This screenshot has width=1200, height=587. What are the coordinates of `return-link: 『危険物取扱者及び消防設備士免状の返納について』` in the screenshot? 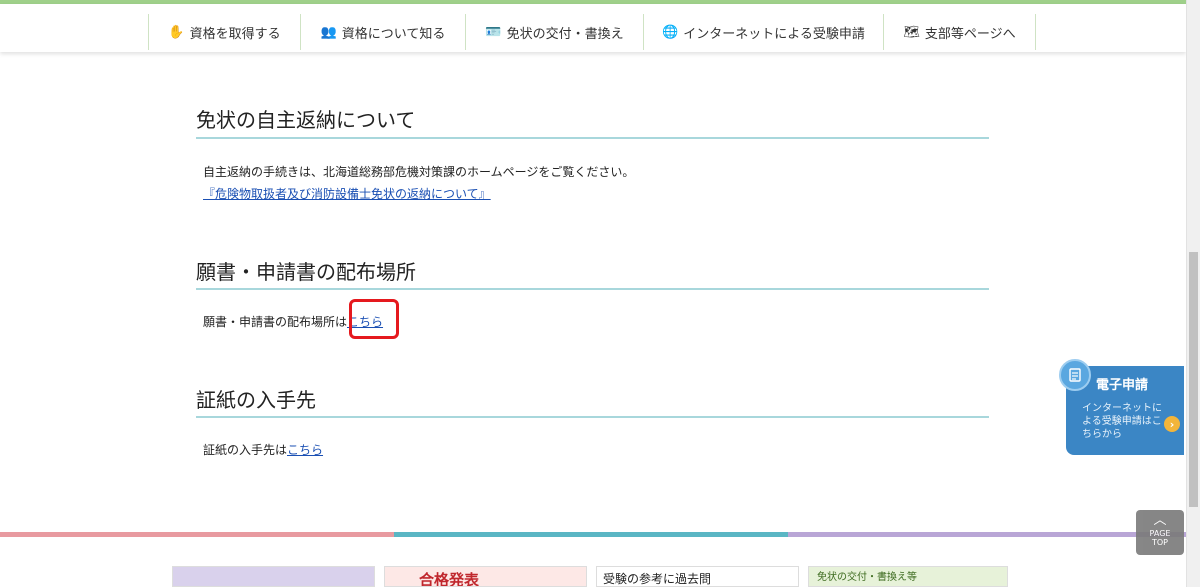 It's located at (347, 193).